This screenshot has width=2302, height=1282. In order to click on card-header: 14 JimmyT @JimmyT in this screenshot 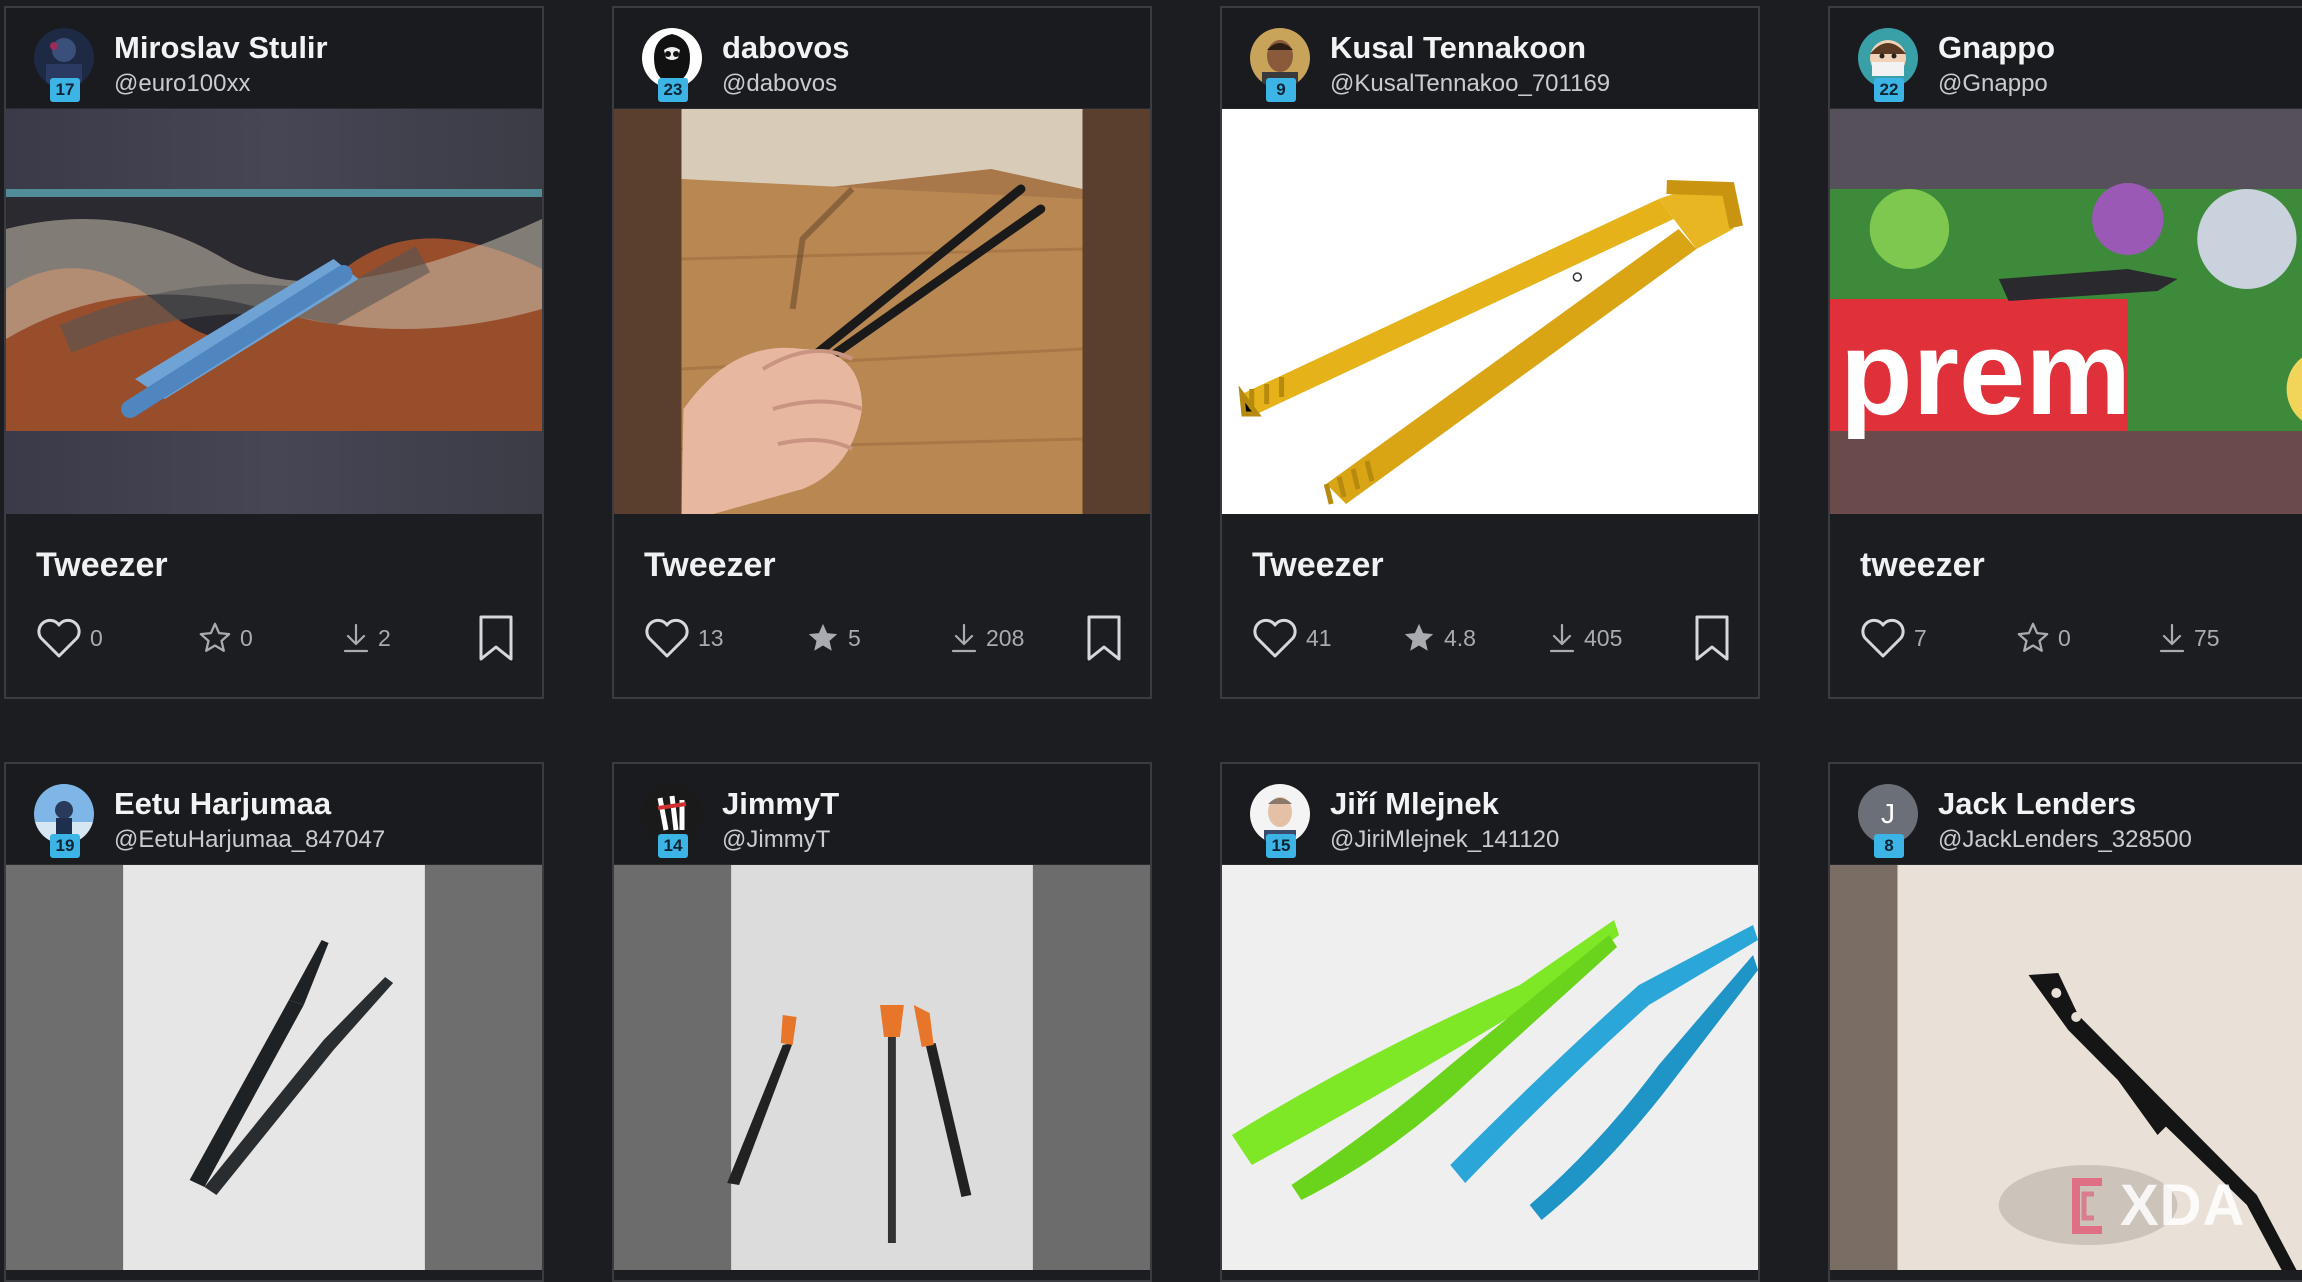, I will do `click(882, 814)`.